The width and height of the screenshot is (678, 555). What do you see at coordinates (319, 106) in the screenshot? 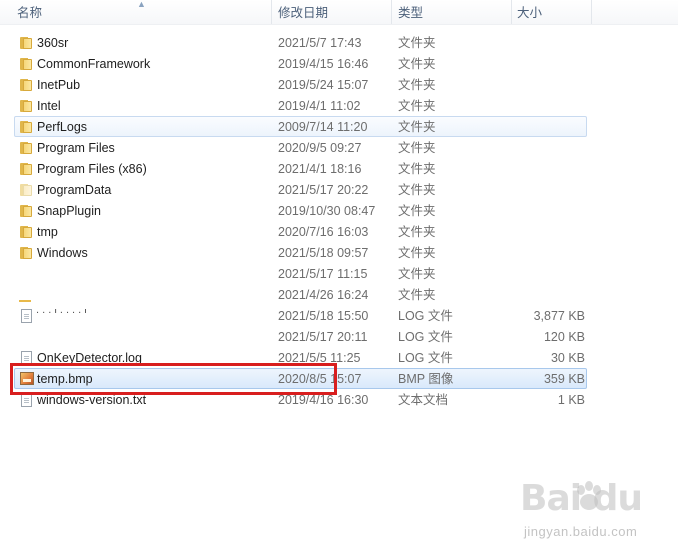
I see `modified-date: 2019/4/1 11:02` at bounding box center [319, 106].